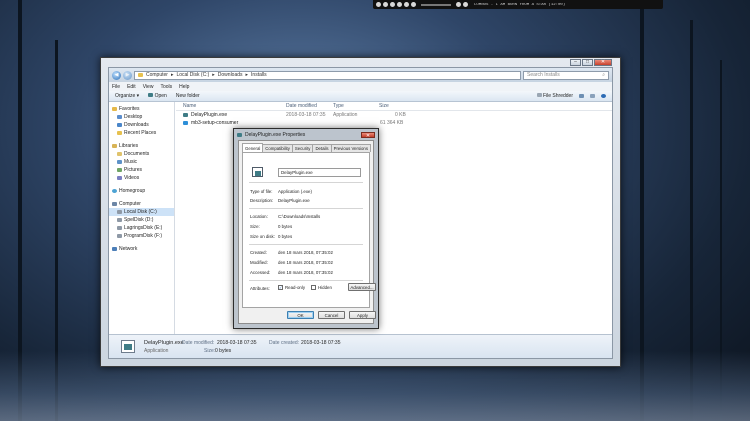 This screenshot has width=750, height=421. Describe the element at coordinates (131, 162) in the screenshot. I see `nav-music-label: Music` at that location.